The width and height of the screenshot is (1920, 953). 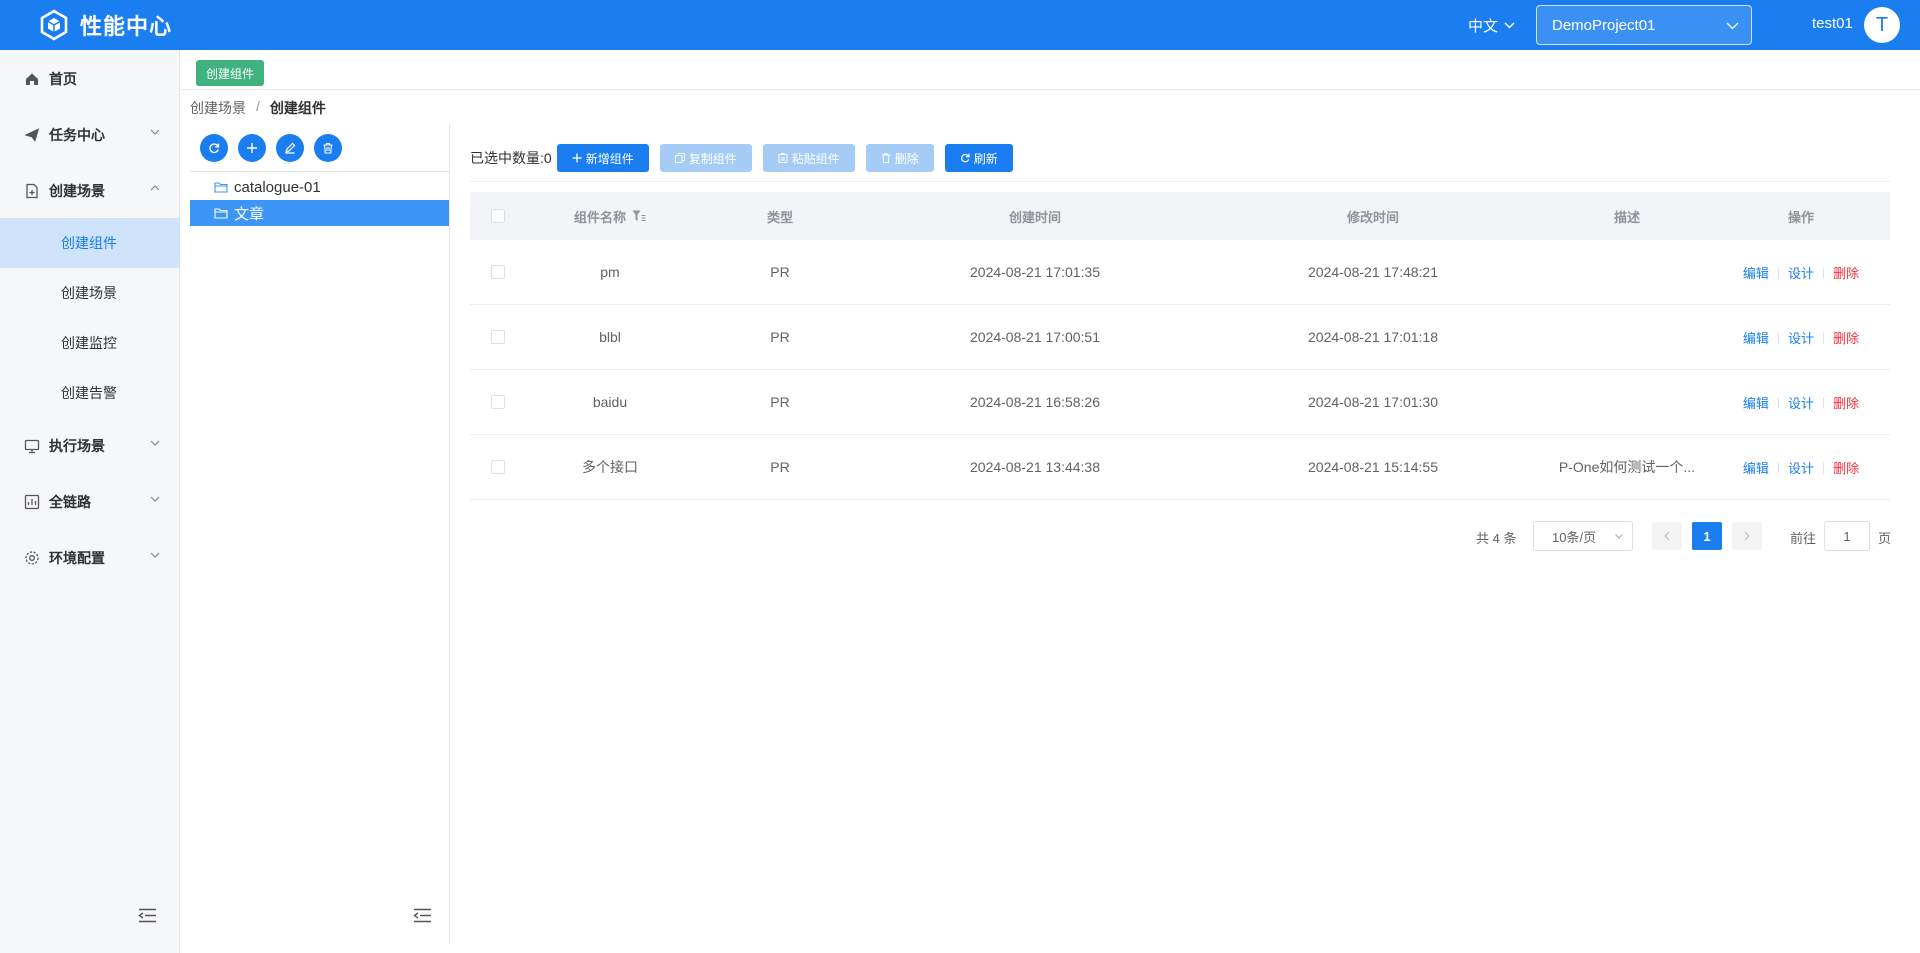 I want to click on filter-icon, so click(x=639, y=216).